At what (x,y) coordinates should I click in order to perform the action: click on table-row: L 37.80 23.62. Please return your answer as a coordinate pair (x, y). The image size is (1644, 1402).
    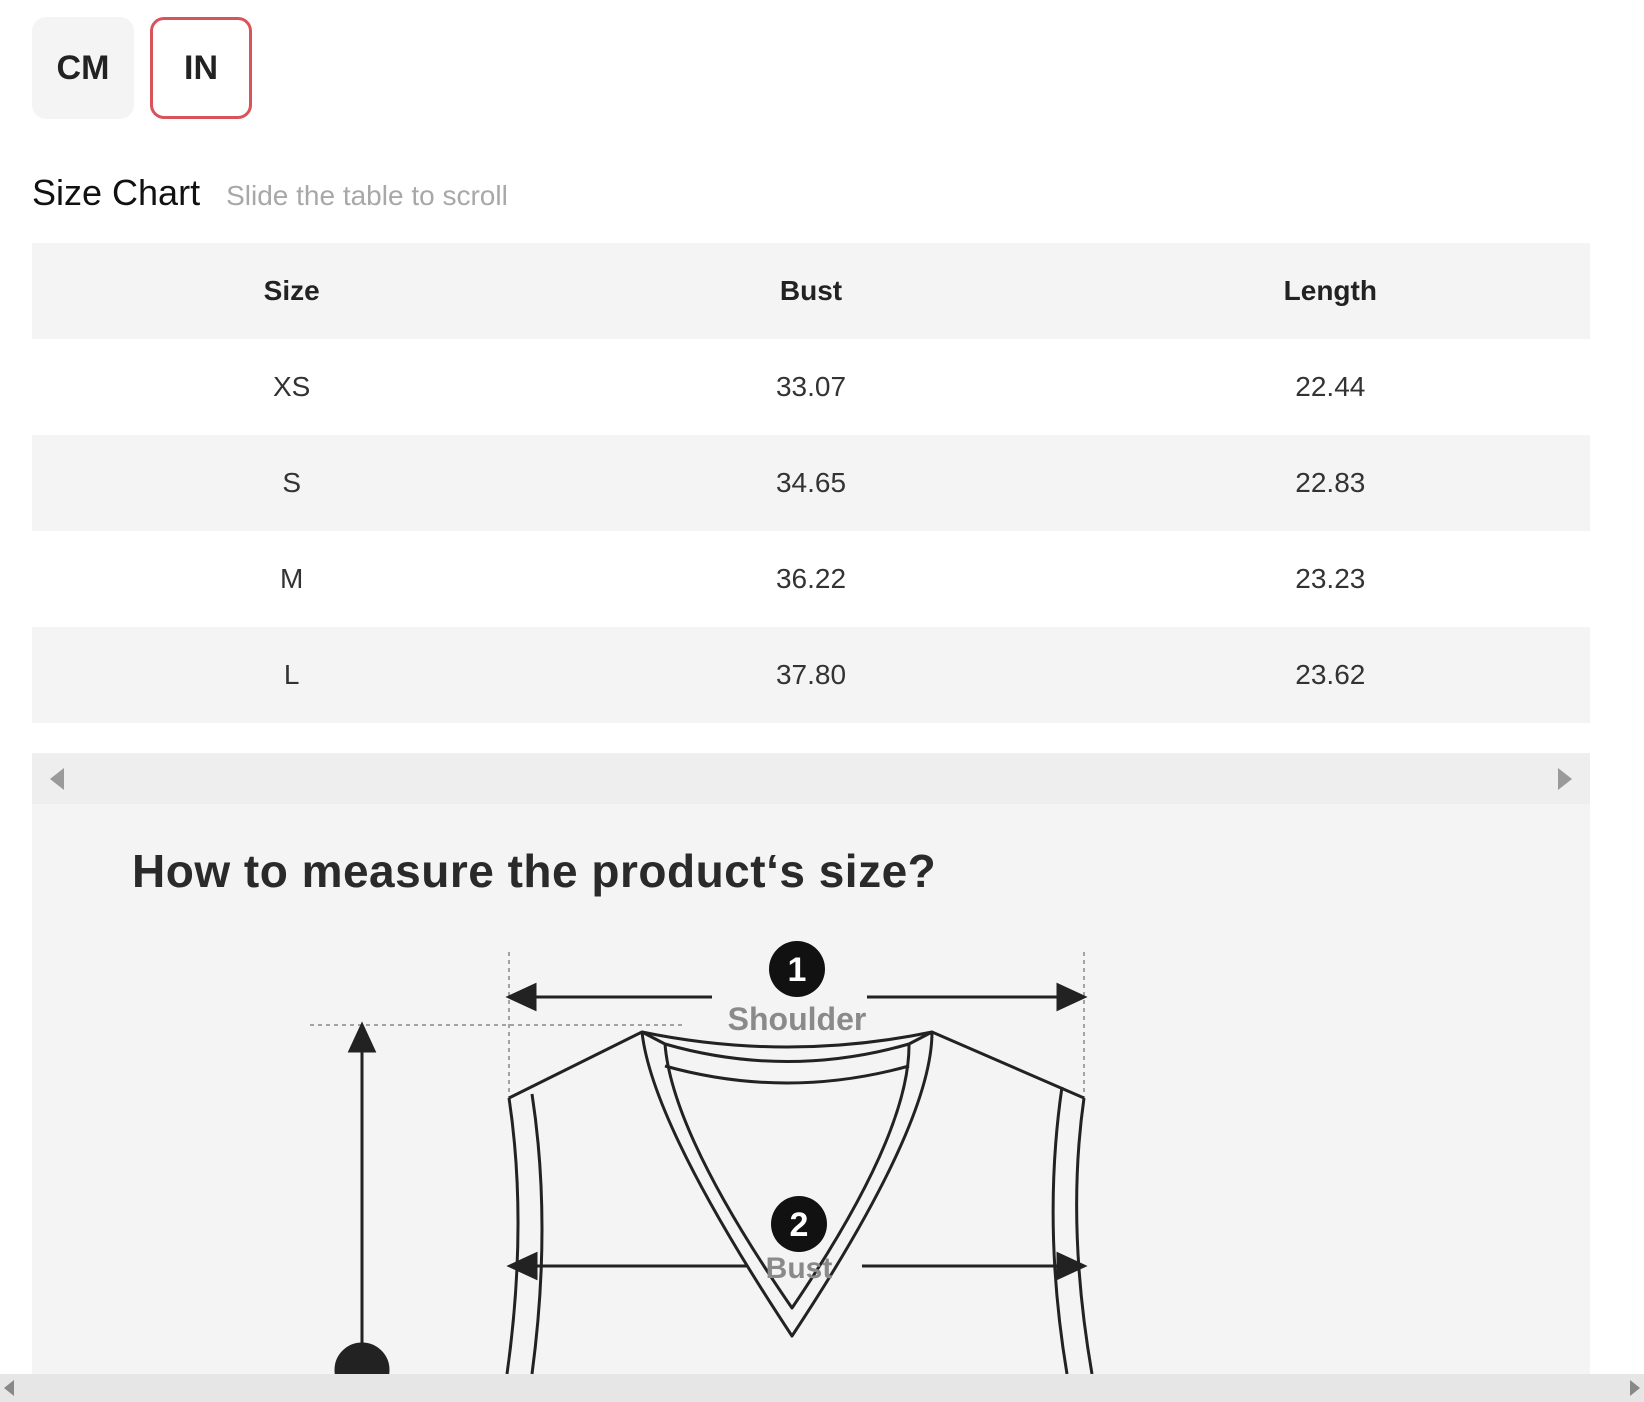
    Looking at the image, I should click on (811, 675).